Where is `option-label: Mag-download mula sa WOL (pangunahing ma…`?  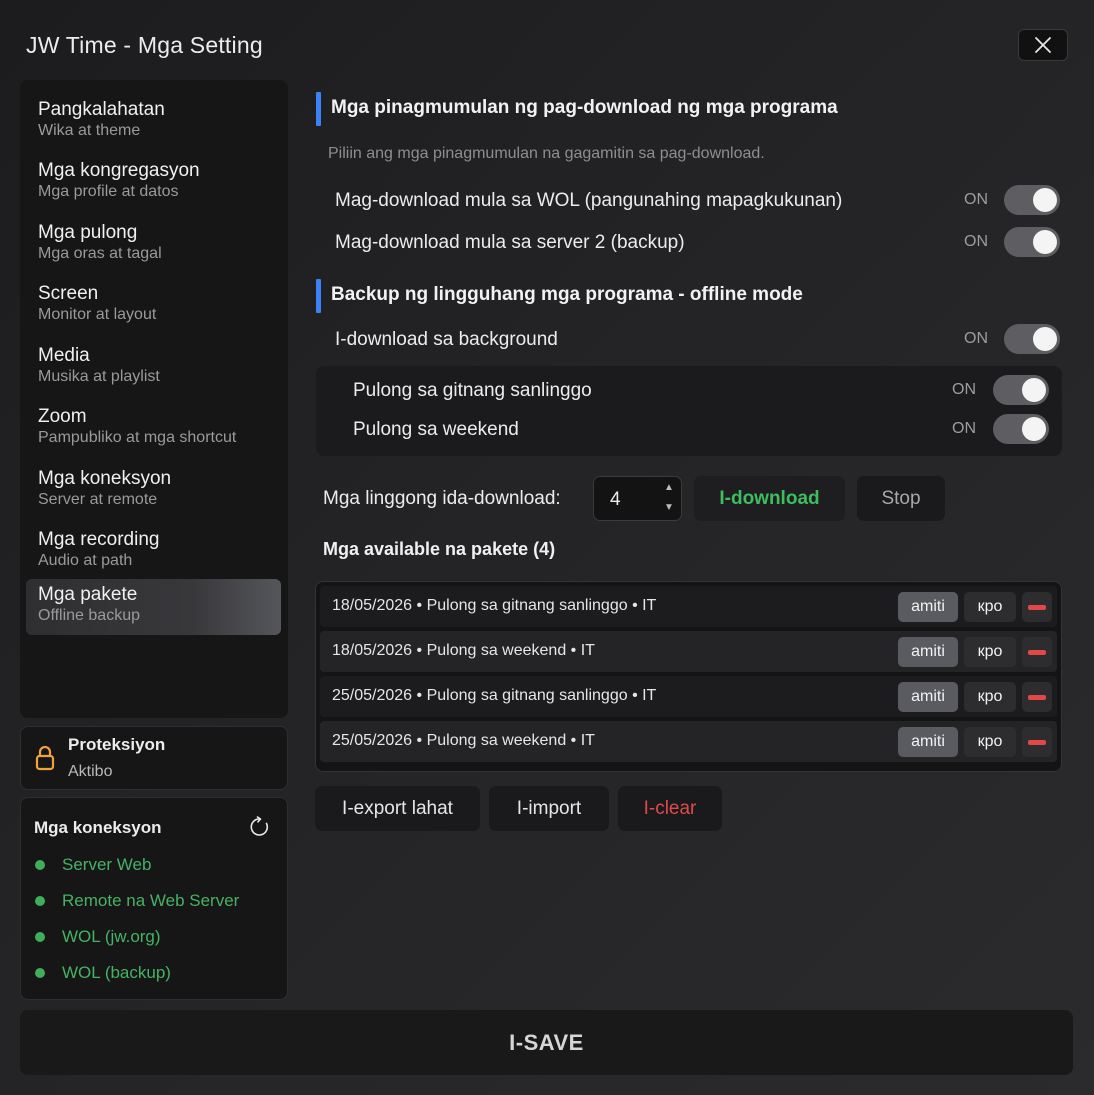 option-label: Mag-download mula sa WOL (pangunahing ma… is located at coordinates (589, 200).